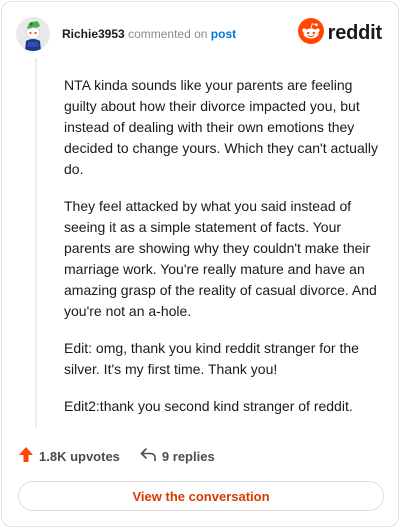  Describe the element at coordinates (79, 456) in the screenshot. I see `upvote-count: 1.8K upvotes` at that location.